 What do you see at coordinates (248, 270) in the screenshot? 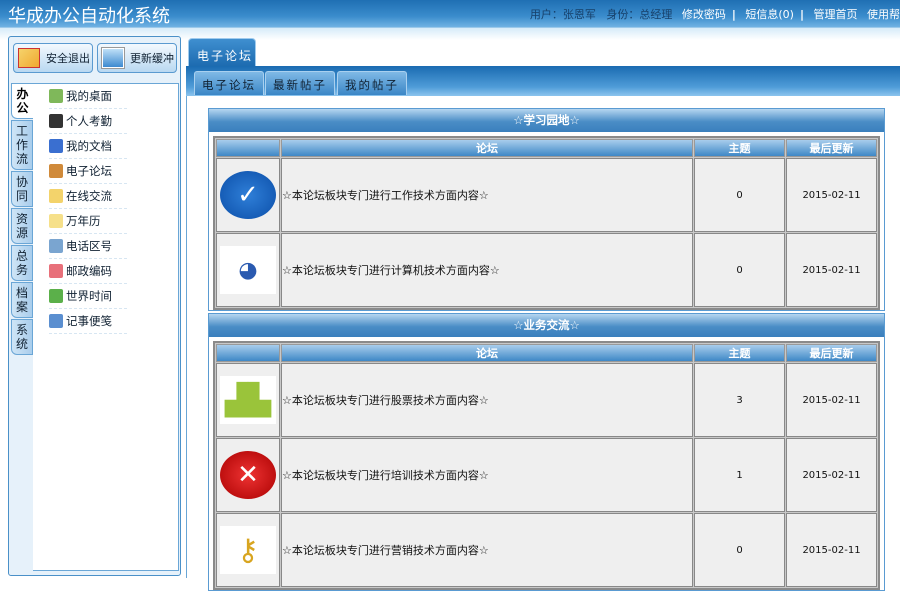
I see `cartoon-duck-icon: ◕` at bounding box center [248, 270].